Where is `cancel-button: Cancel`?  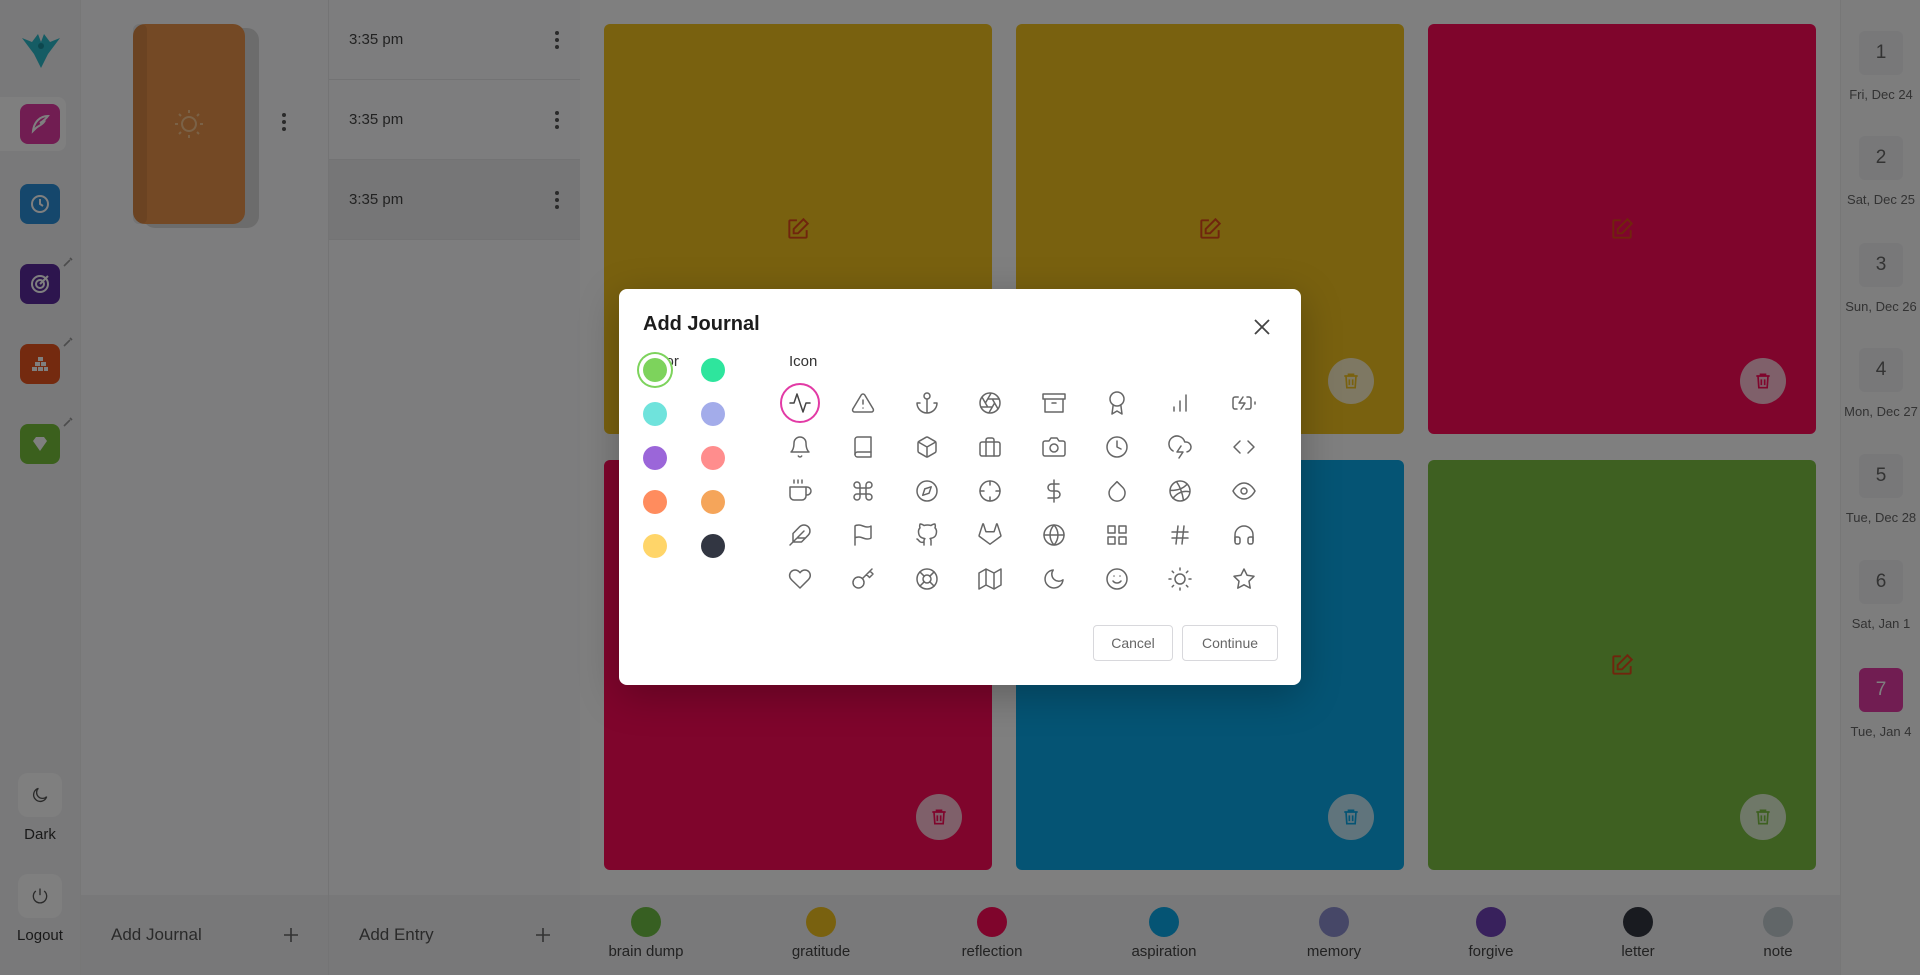 cancel-button: Cancel is located at coordinates (1133, 643).